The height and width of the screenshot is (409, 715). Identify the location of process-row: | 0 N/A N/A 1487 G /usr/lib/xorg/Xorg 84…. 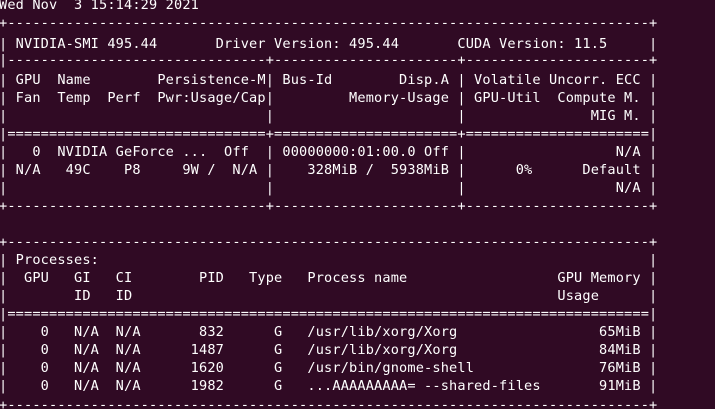
(329, 350).